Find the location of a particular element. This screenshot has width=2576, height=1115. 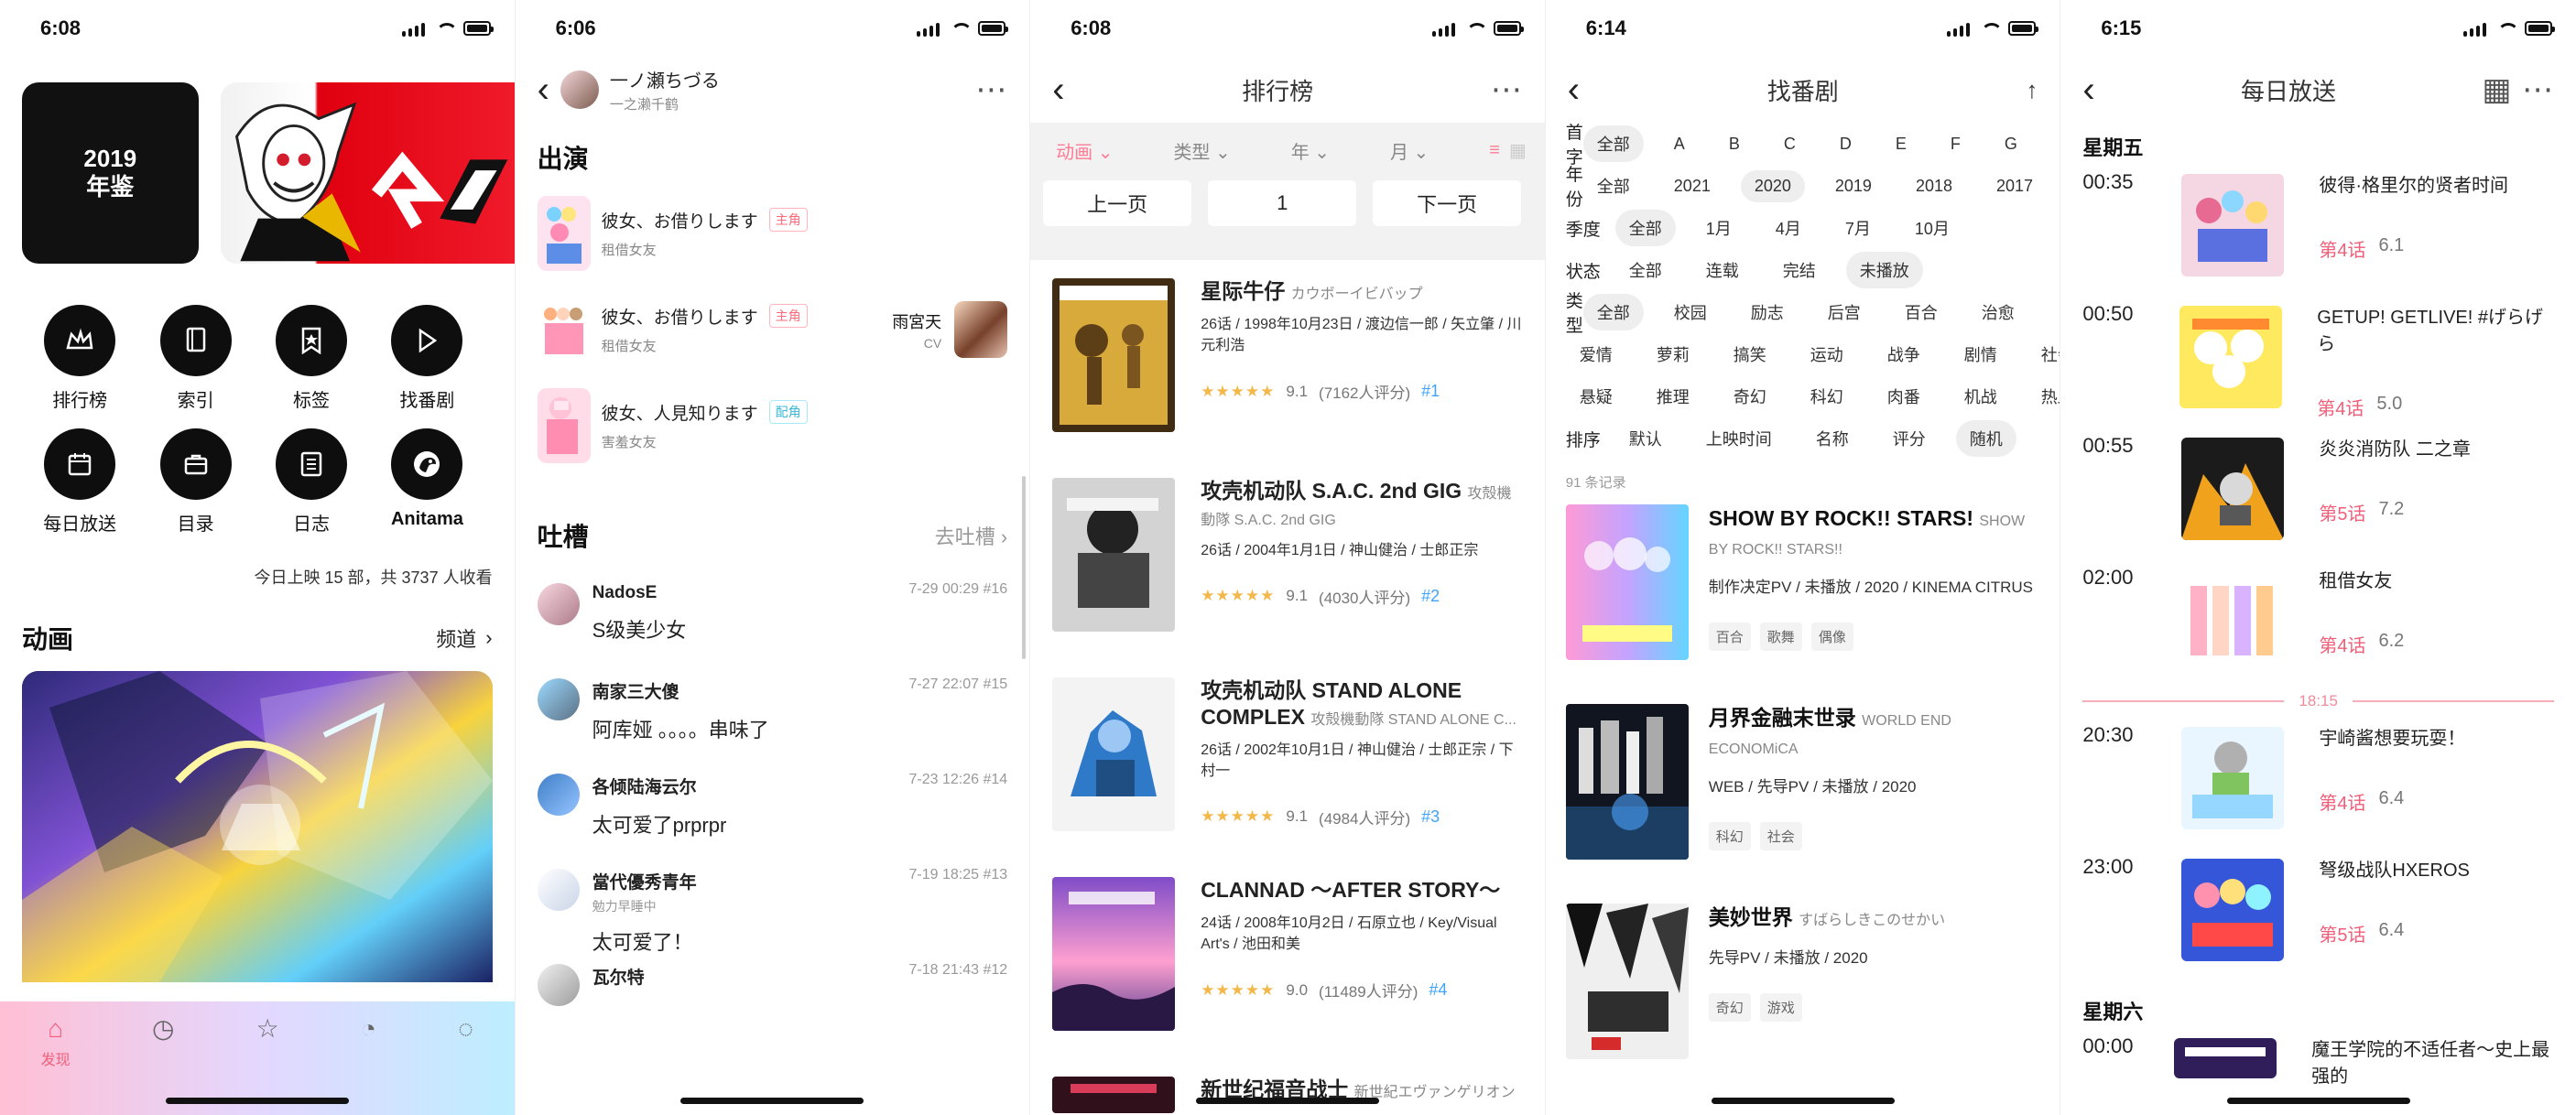

filter-chip: 励志 is located at coordinates (1767, 312).